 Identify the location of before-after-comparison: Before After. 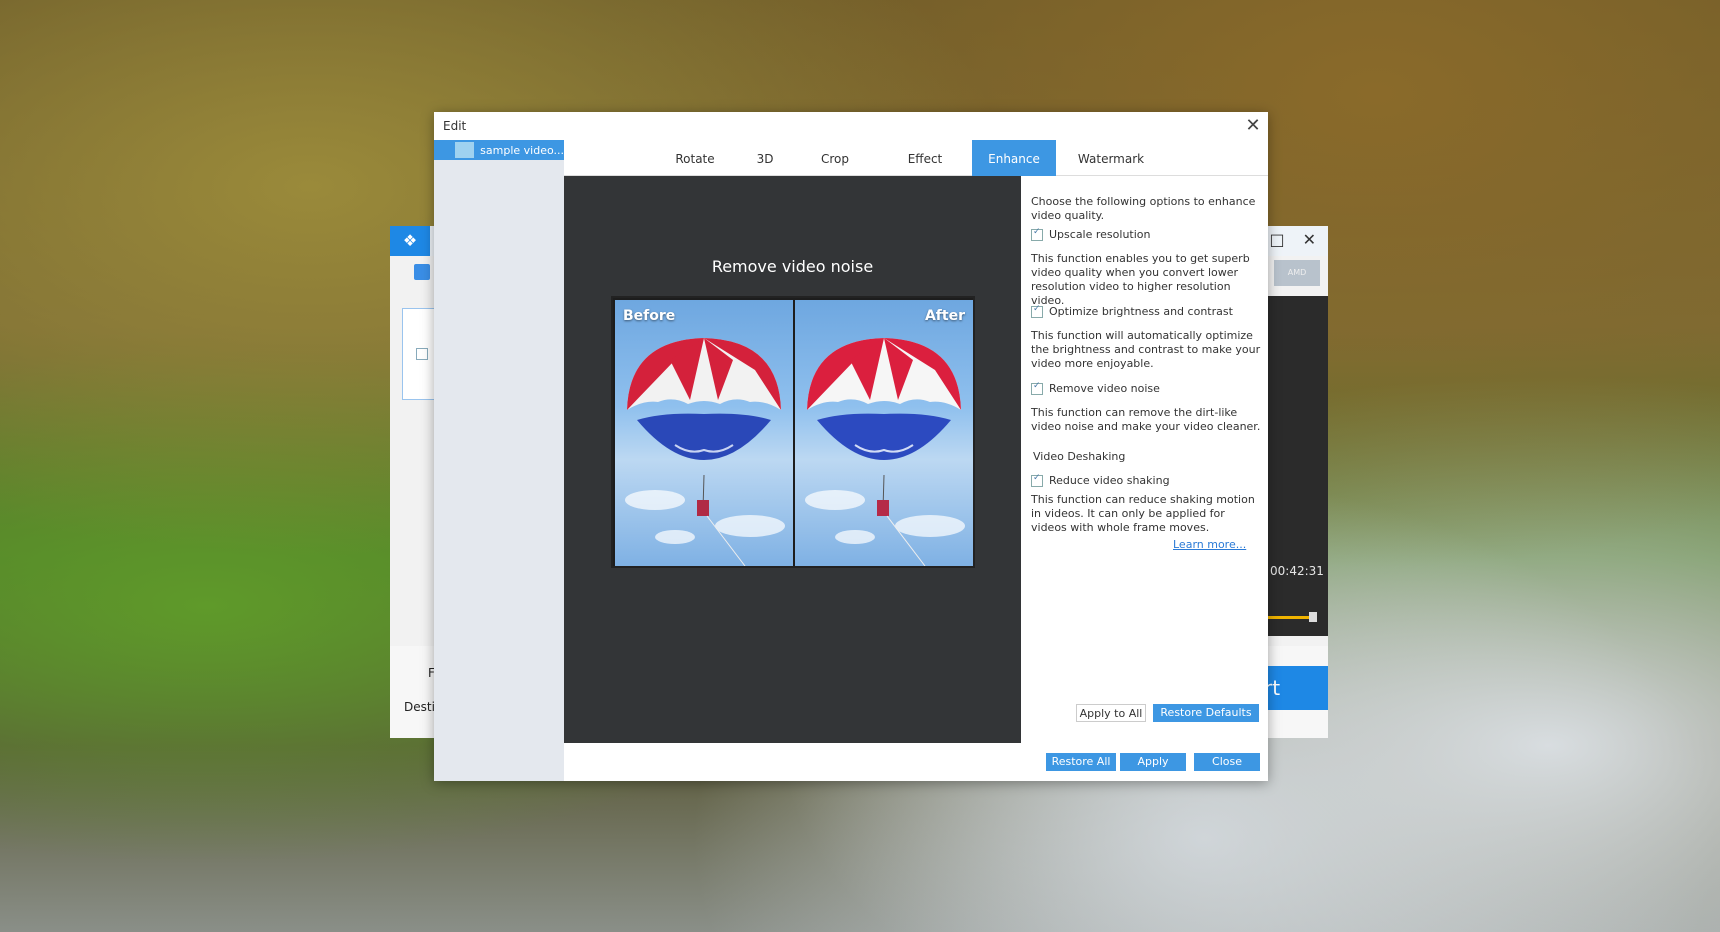
(793, 432).